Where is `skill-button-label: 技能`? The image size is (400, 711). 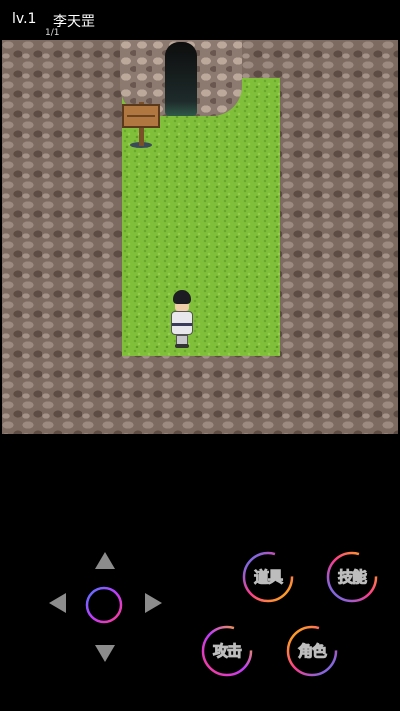 skill-button-label: 技能 is located at coordinates (352, 577).